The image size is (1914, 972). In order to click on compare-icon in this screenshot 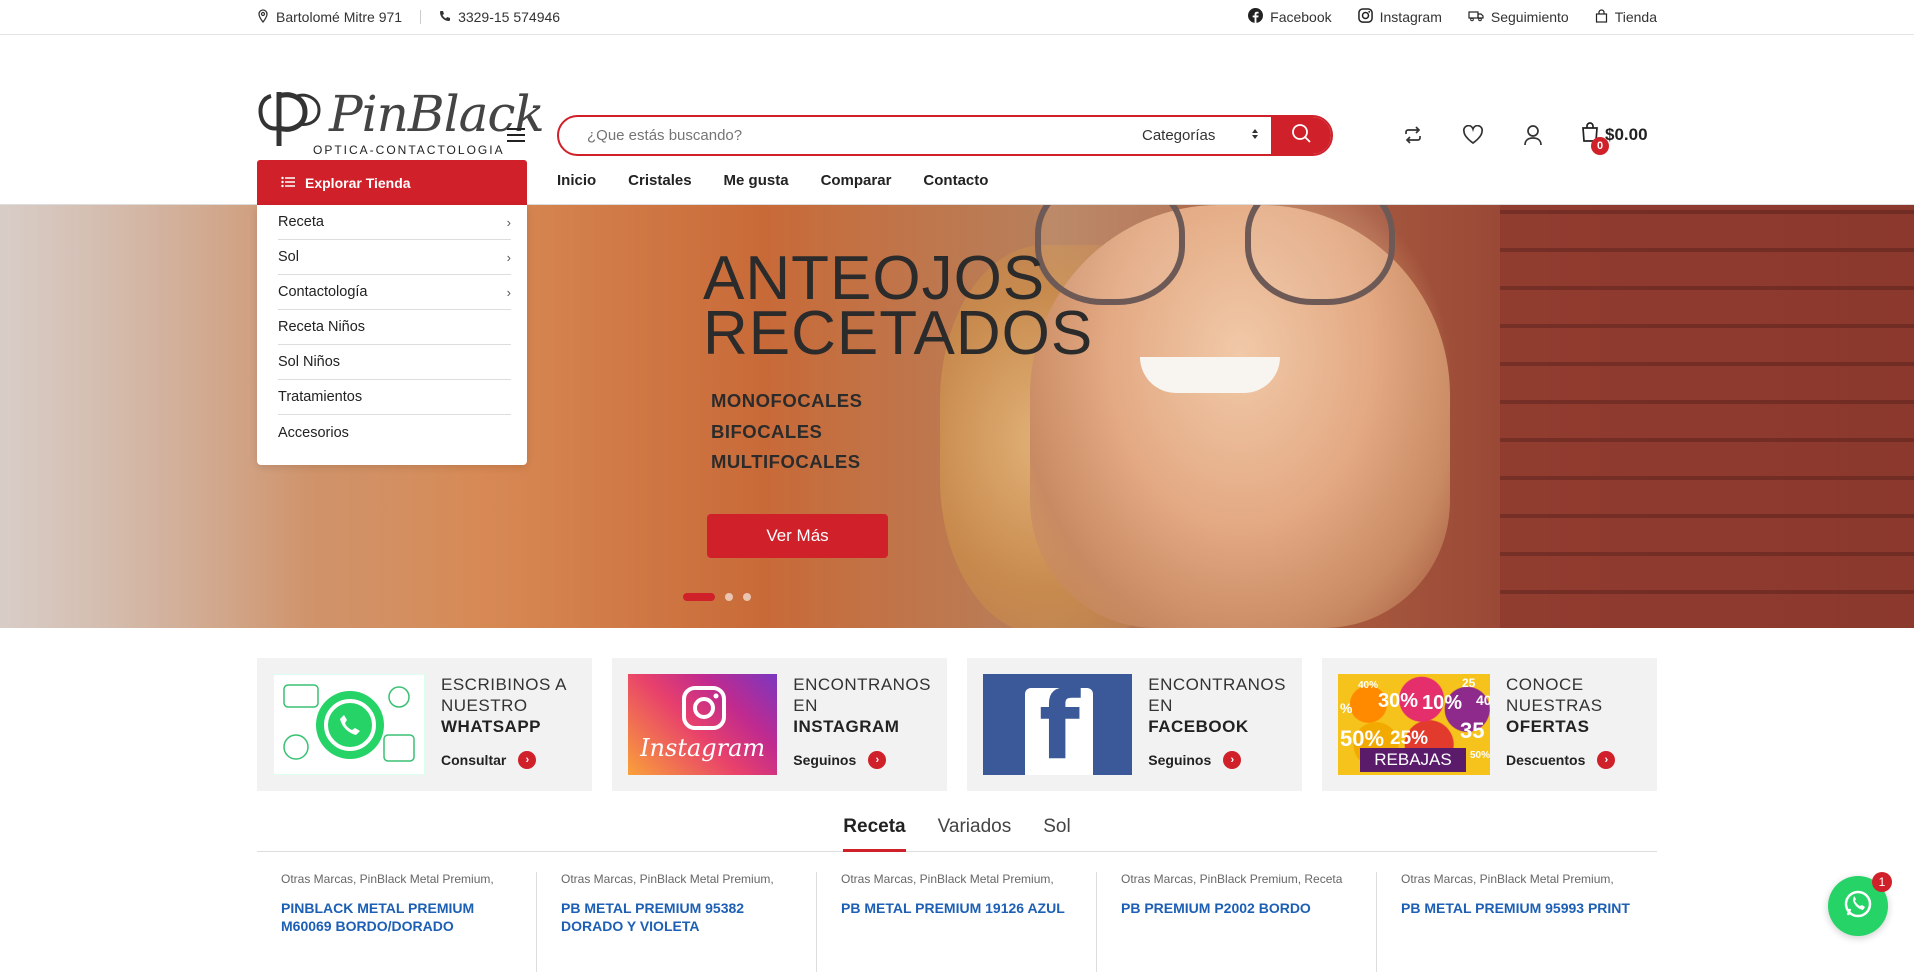, I will do `click(1413, 135)`.